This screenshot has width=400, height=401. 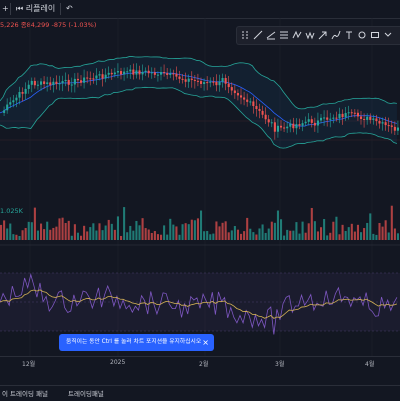 I want to click on undo-icon: ↶, so click(x=69, y=9).